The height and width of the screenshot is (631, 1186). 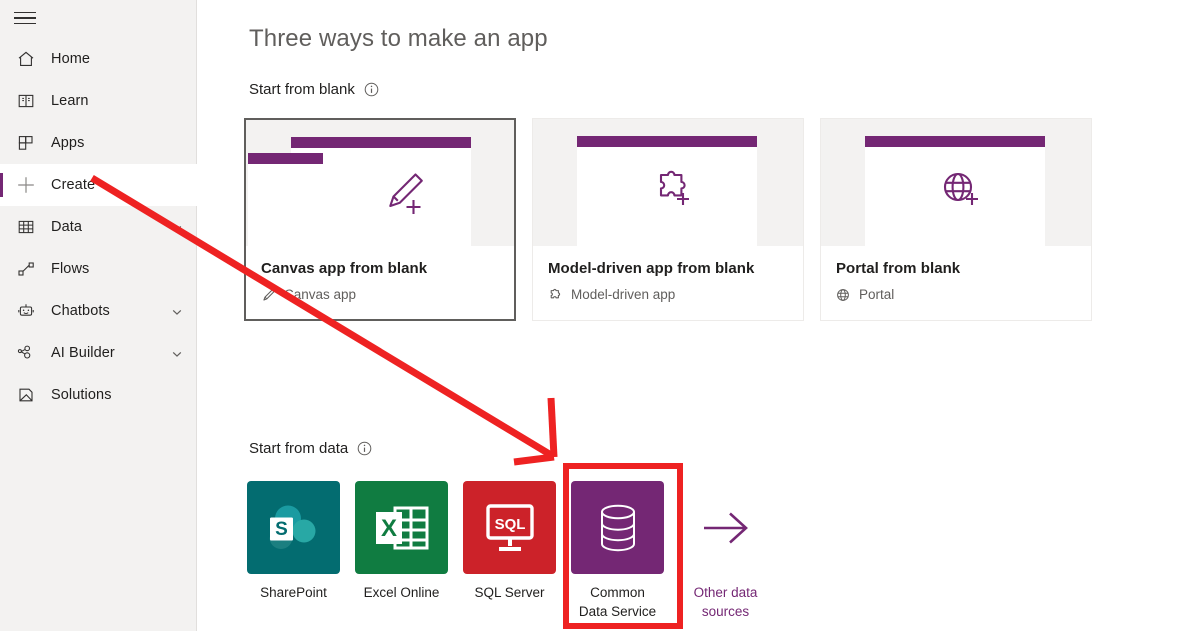 What do you see at coordinates (26, 395) in the screenshot?
I see `solutions-icon` at bounding box center [26, 395].